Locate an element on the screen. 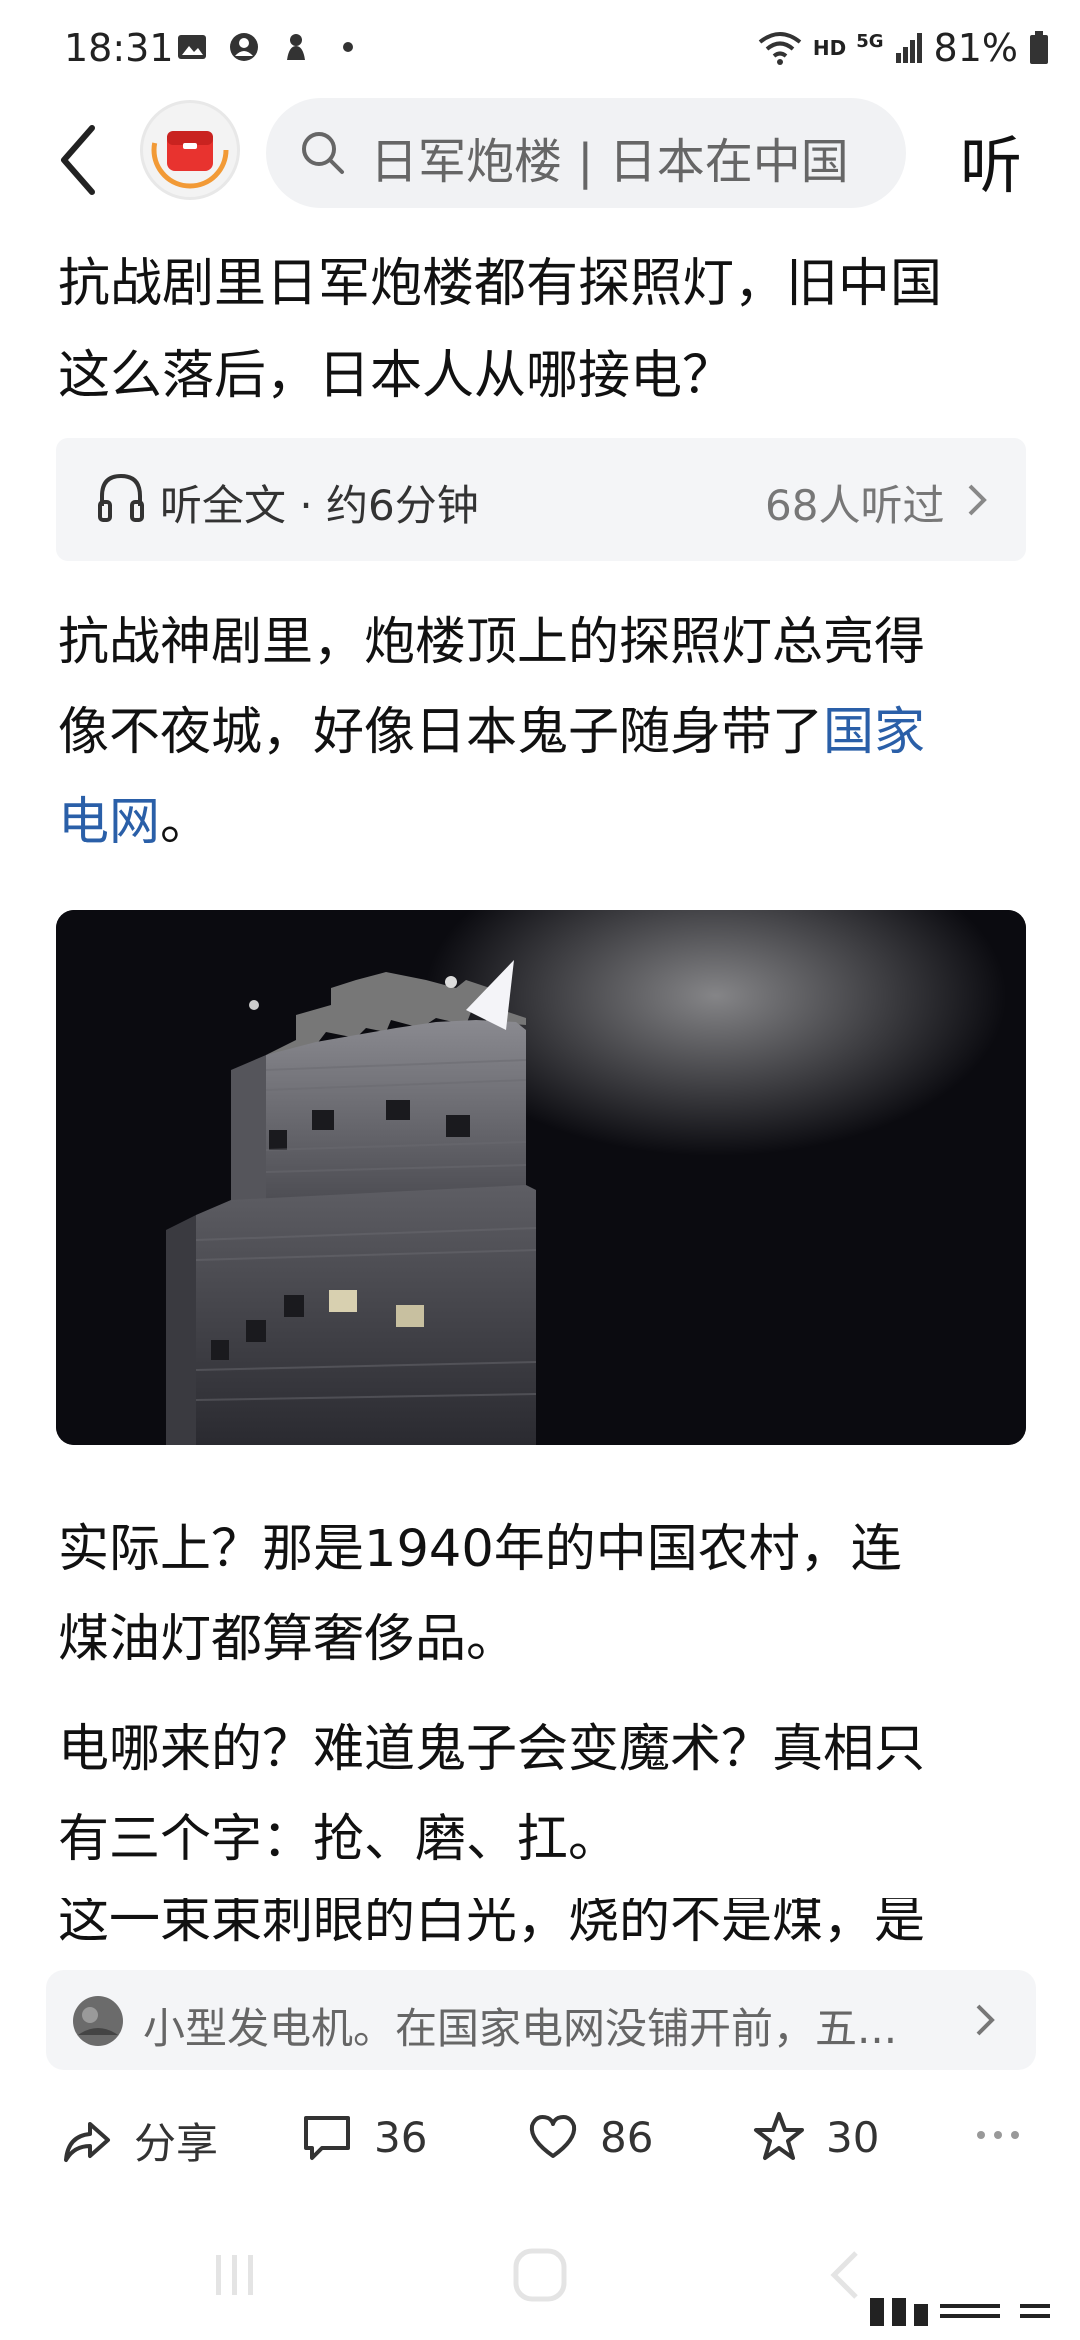 This screenshot has width=1080, height=2340. star-icon is located at coordinates (779, 2136).